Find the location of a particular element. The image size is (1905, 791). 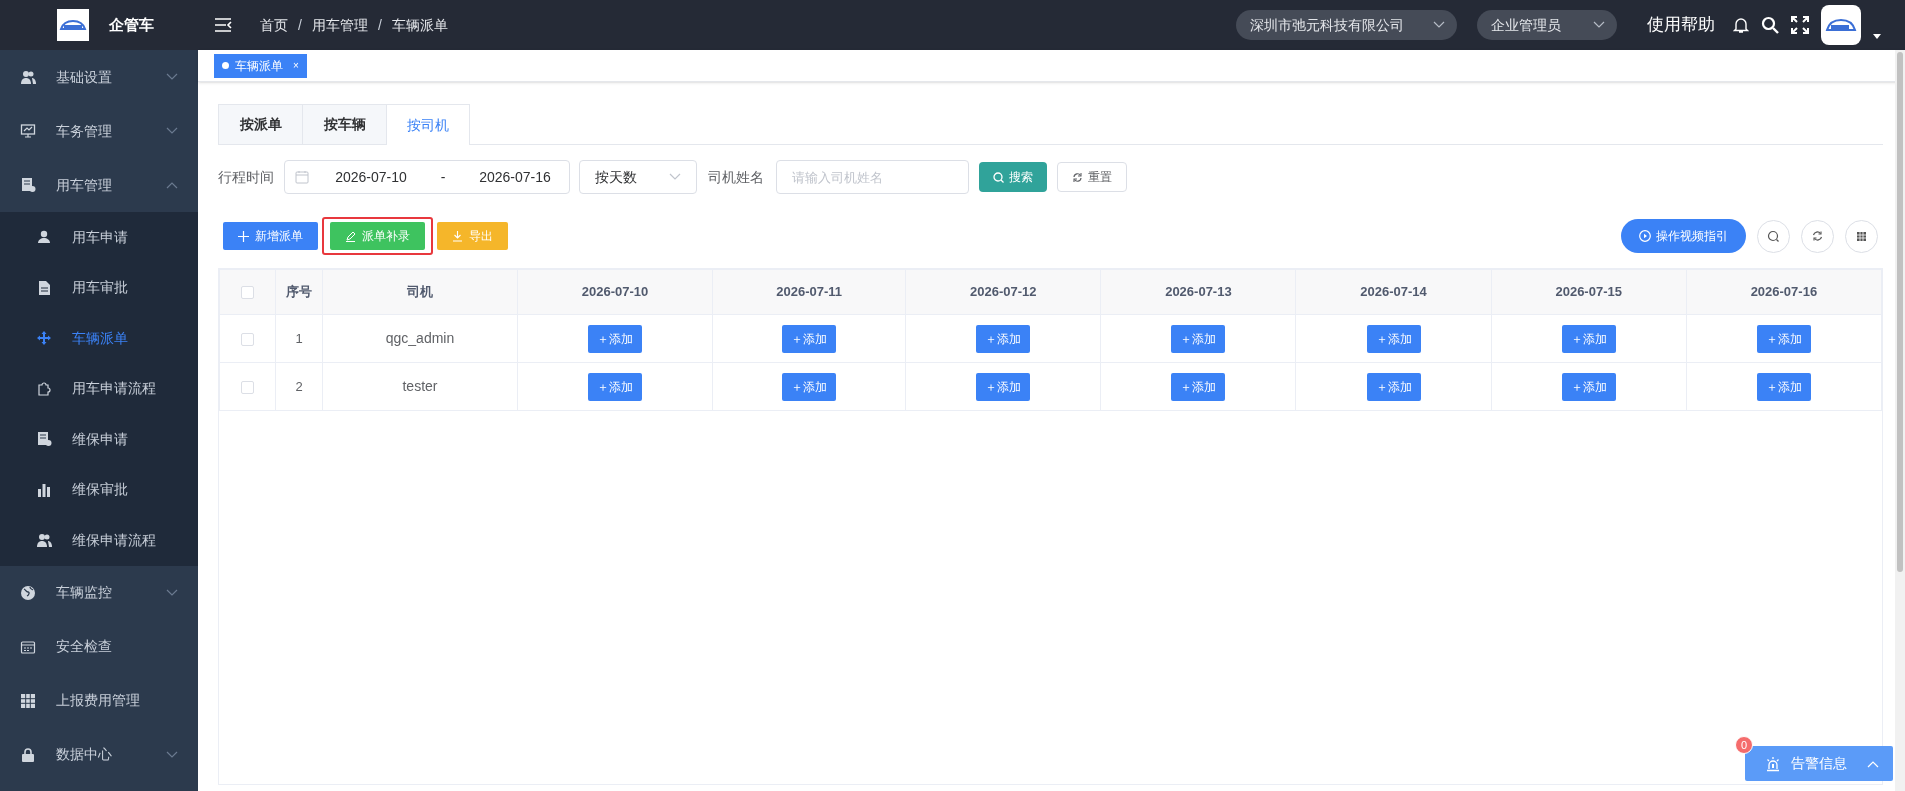

field-label: 司机姓名 is located at coordinates (736, 177).